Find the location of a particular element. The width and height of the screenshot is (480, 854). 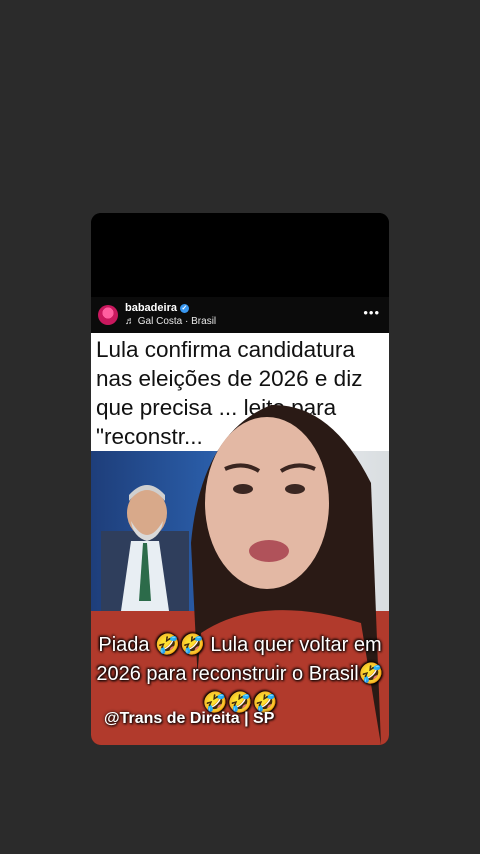

username: babadeira ✓ is located at coordinates (157, 308).